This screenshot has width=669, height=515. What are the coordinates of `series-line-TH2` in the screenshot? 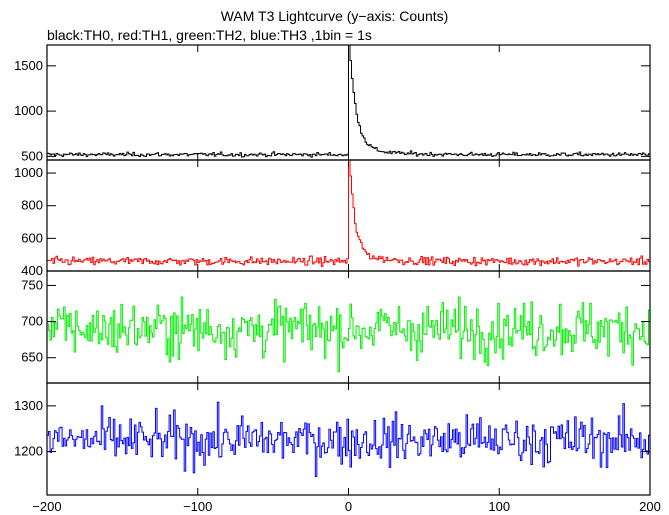 It's located at (348, 334).